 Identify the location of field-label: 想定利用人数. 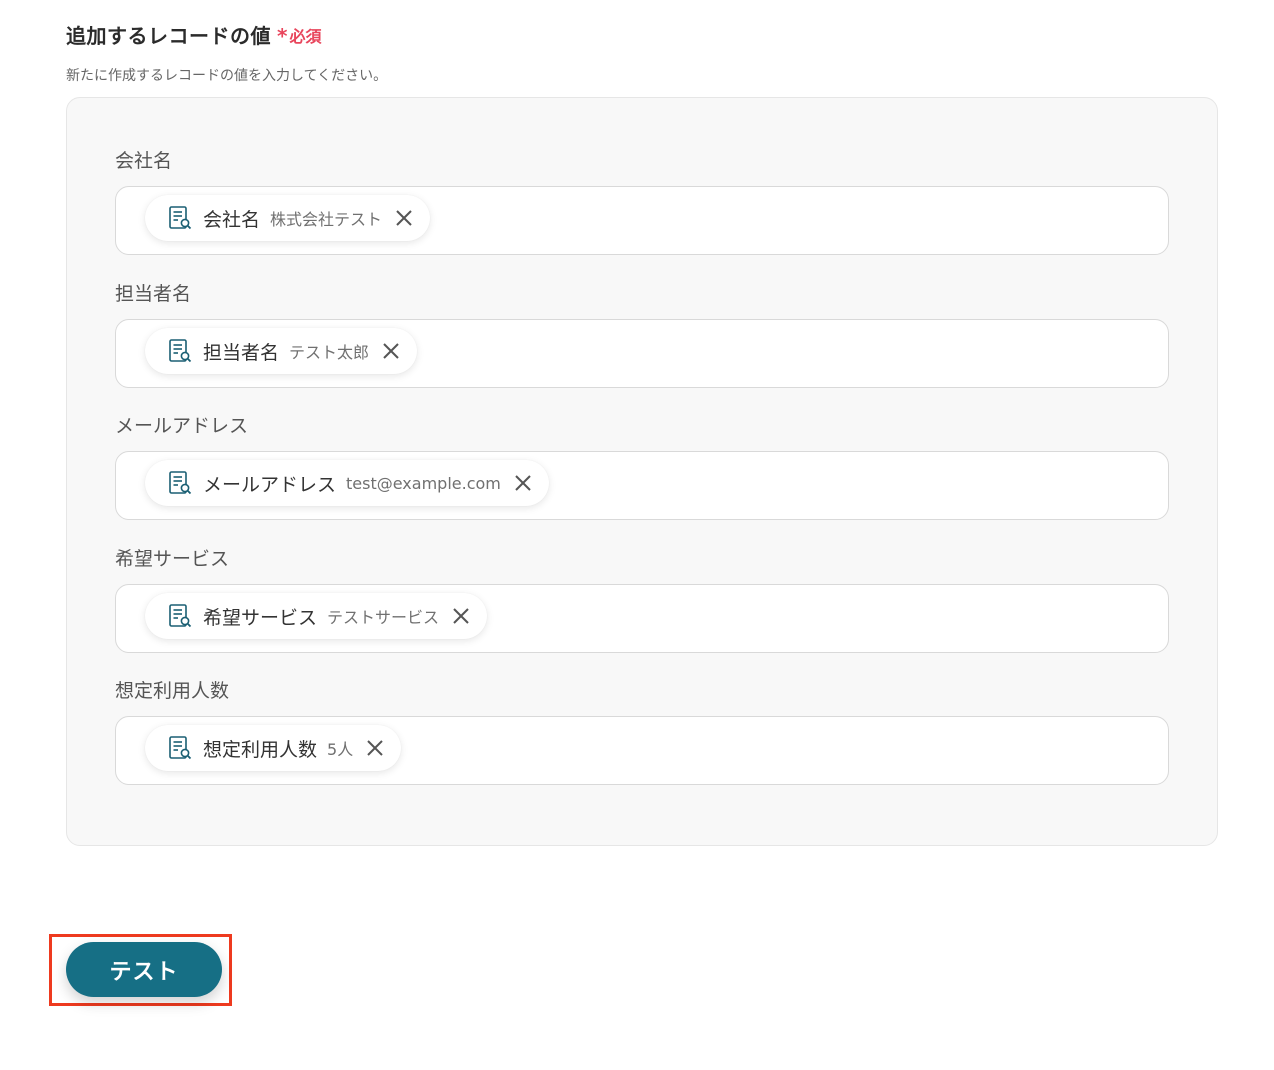
(172, 691).